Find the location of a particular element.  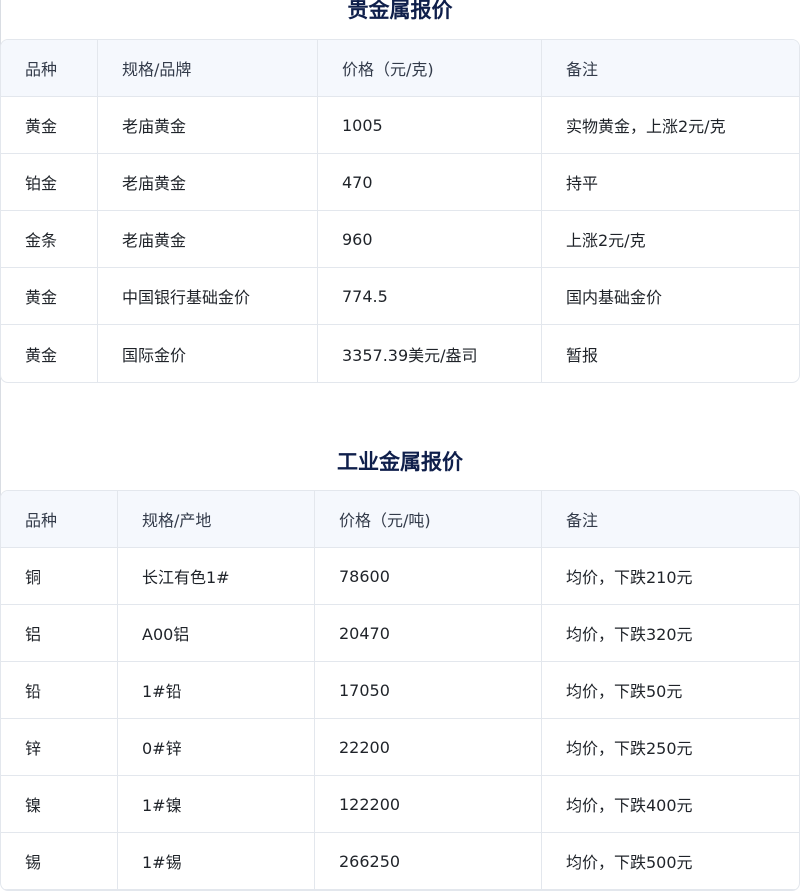

cell-remark: 均价，下跌500元 is located at coordinates (670, 861).